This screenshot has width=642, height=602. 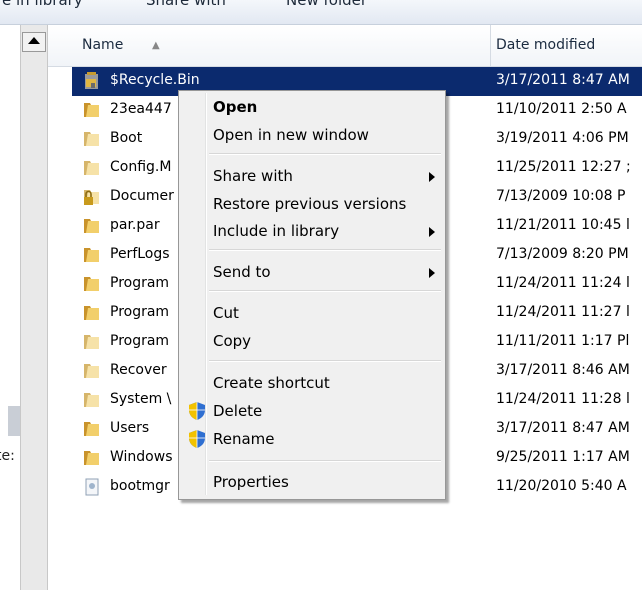 What do you see at coordinates (271, 383) in the screenshot?
I see `menu-item-label: Create shortcut` at bounding box center [271, 383].